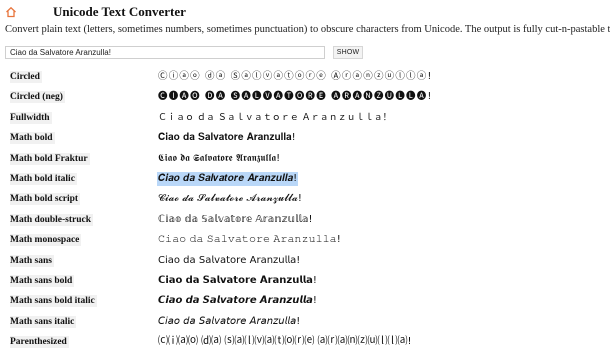 The width and height of the screenshot is (610, 354). What do you see at coordinates (305, 140) in the screenshot?
I see `result-row: Math bold 𝐂𝐢𝐚𝐨 𝐝𝐚 𝐒𝐚𝐥𝐯𝐚𝐭𝐨𝐫𝐞 𝐀𝐫𝐚𝐧𝐳𝐮𝐥𝐥𝐚!` at bounding box center [305, 140].